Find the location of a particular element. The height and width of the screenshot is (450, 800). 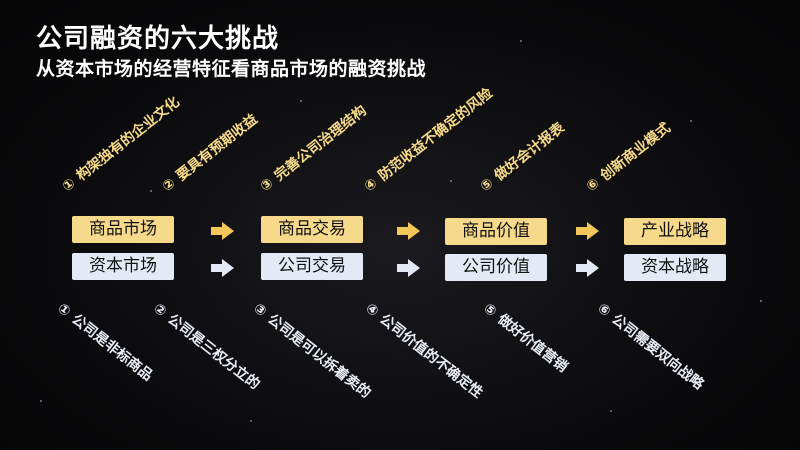

challenge-label-6: ⑥创新商业模式 is located at coordinates (628, 157).